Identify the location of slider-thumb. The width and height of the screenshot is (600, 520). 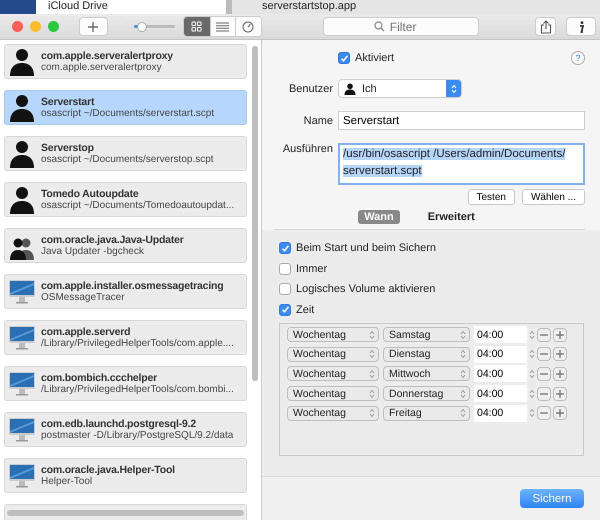
(141, 27).